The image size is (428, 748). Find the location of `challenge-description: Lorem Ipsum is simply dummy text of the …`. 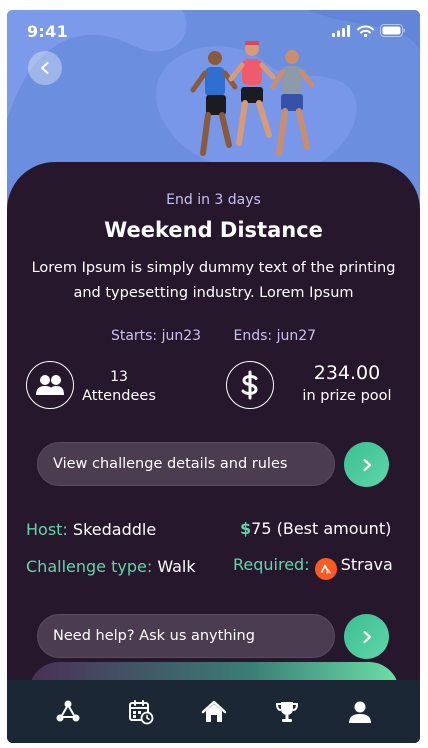

challenge-description: Lorem Ipsum is simply dummy text of the … is located at coordinates (213, 280).